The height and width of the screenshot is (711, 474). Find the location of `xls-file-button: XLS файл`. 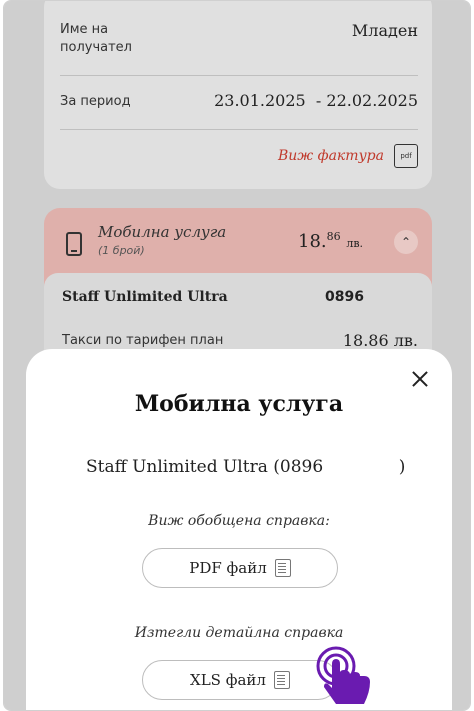

xls-file-button: XLS файл is located at coordinates (240, 680).